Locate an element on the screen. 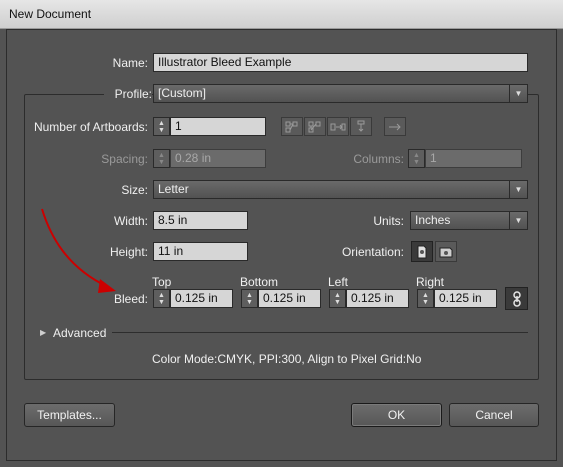  spacing-stepper: ▲ ▼ is located at coordinates (161, 158).